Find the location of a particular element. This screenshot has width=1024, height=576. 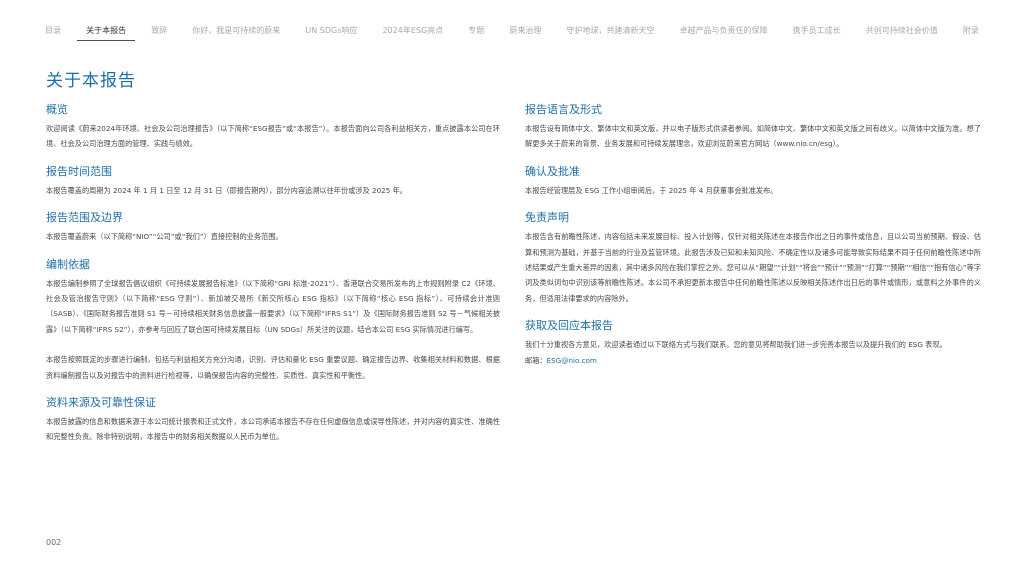

data-source-heading: 资料来源及可靠性保证 is located at coordinates (101, 403).